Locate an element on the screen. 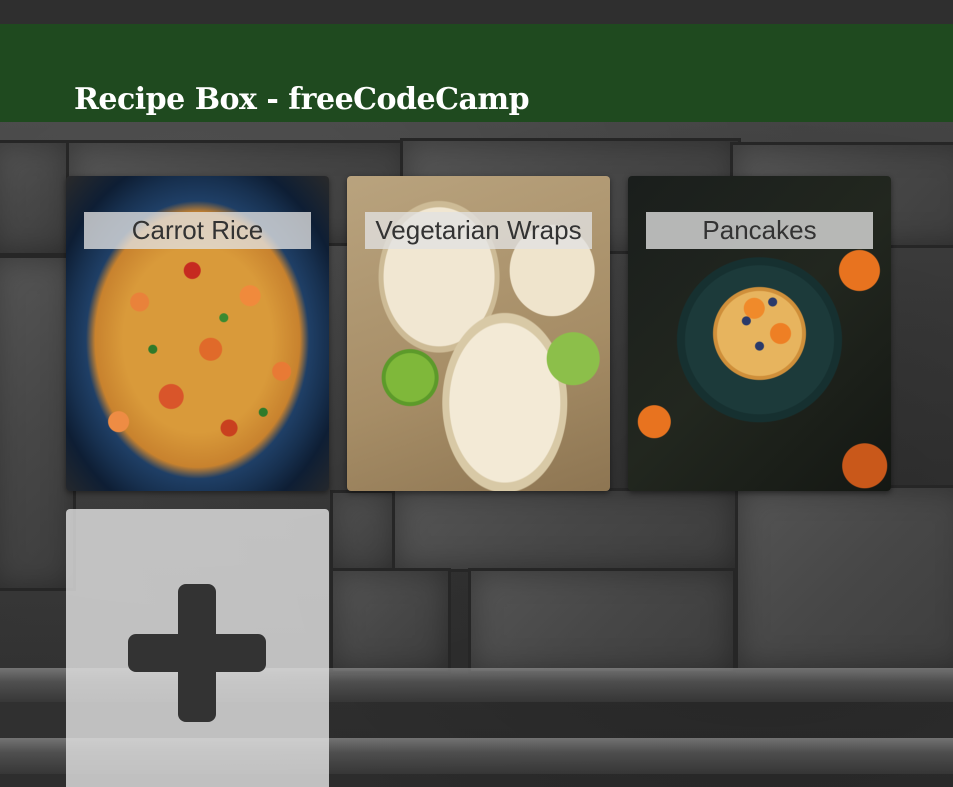  recipe-card-vegetarian-wraps: Vegetarian Wraps is located at coordinates (478, 333).